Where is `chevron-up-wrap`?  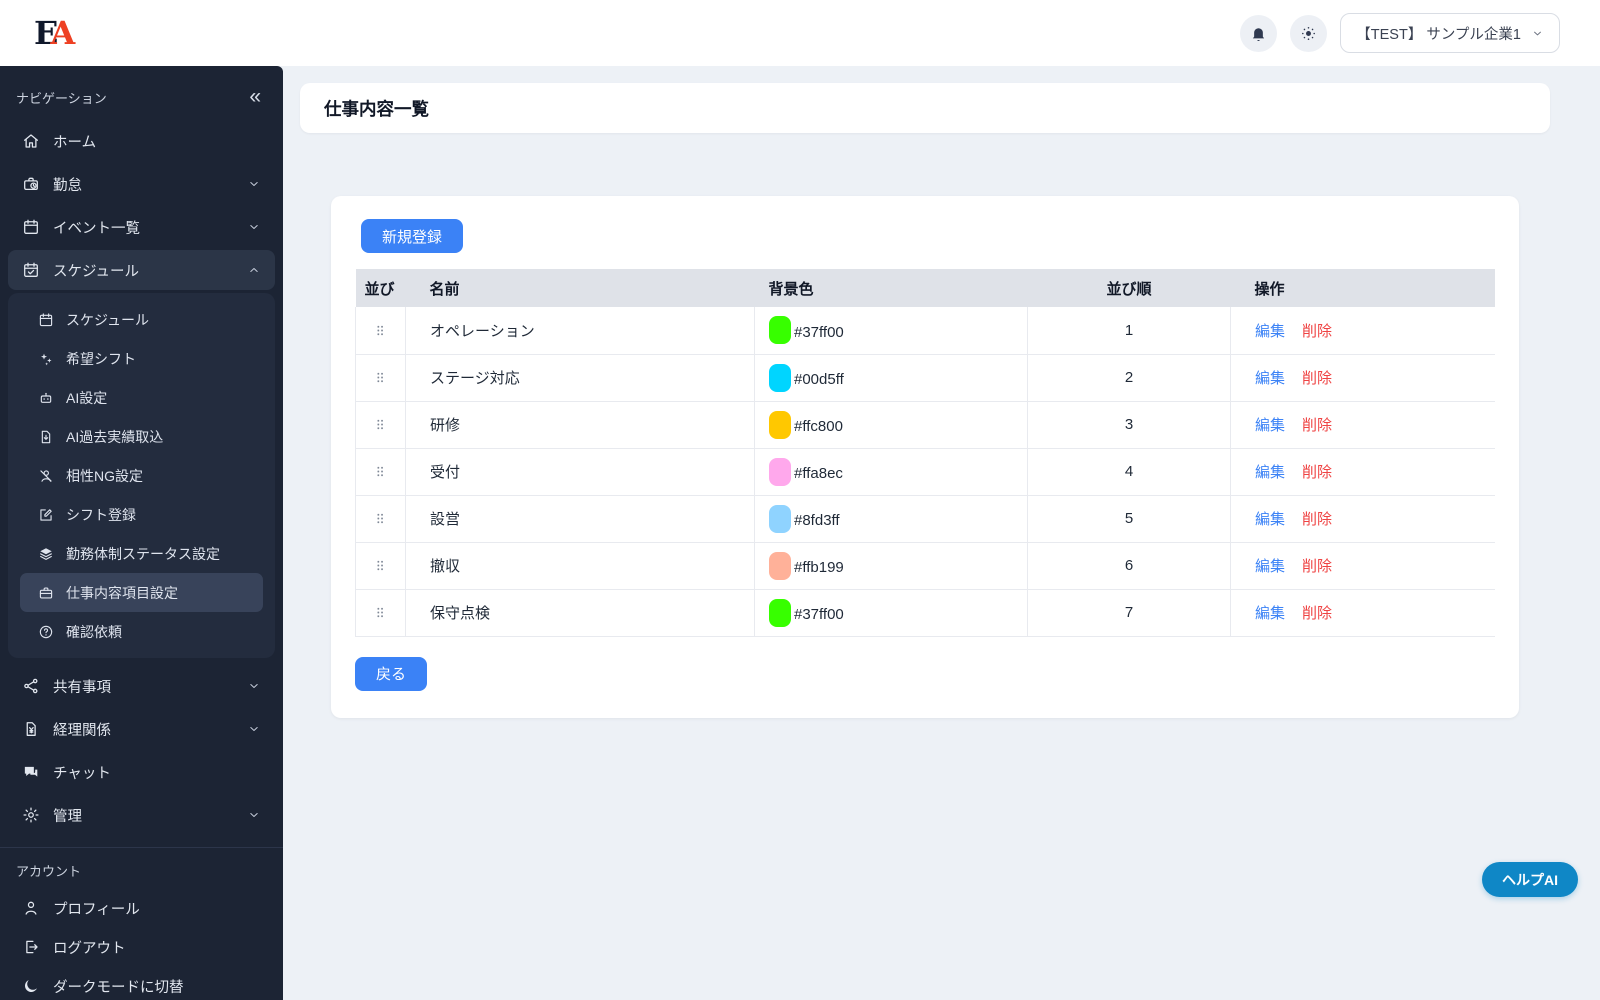
chevron-up-wrap is located at coordinates (254, 270).